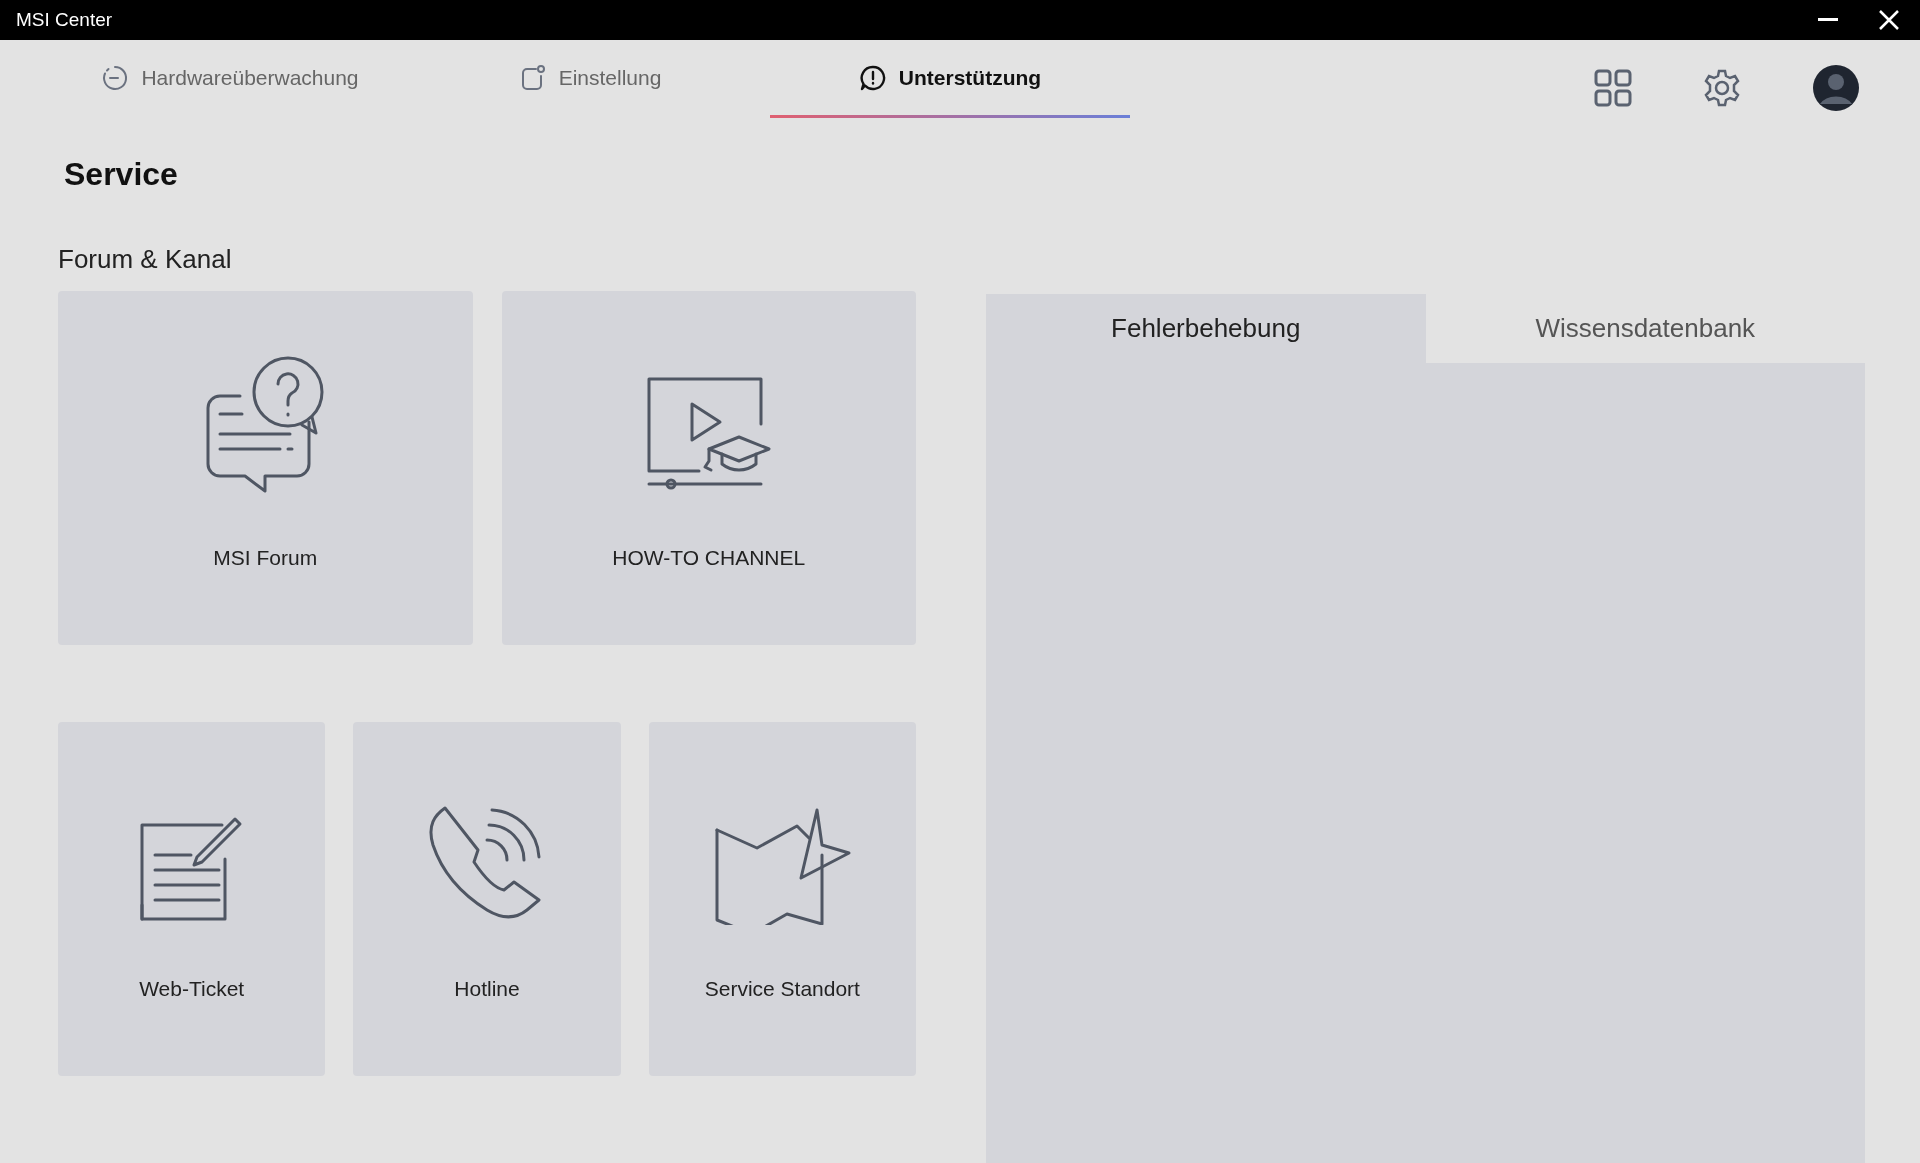  What do you see at coordinates (1889, 20) in the screenshot?
I see `close-icon` at bounding box center [1889, 20].